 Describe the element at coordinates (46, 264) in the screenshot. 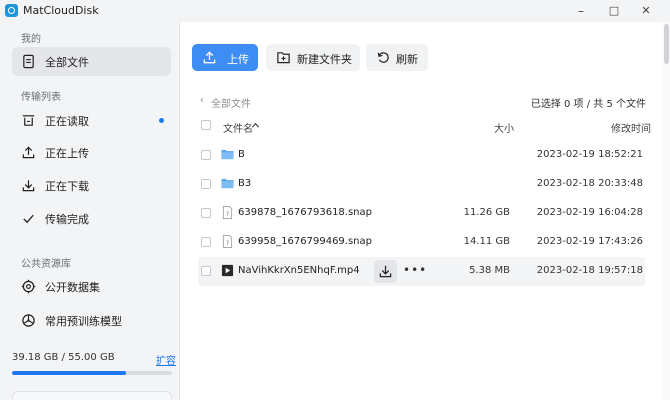

I see `section-label-public: 公共资源库` at that location.